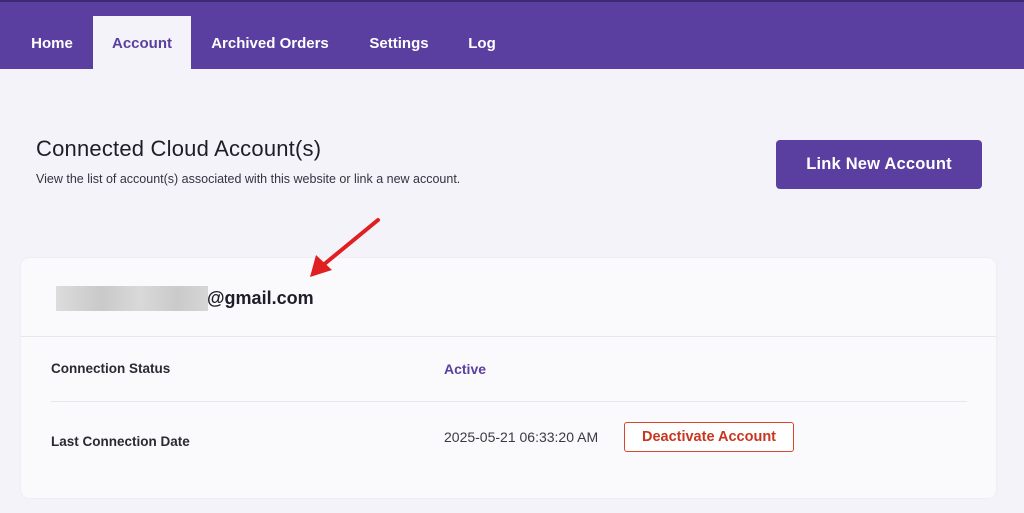 The width and height of the screenshot is (1024, 513). Describe the element at coordinates (179, 148) in the screenshot. I see `page-title: Connected Cloud Account(s)` at that location.